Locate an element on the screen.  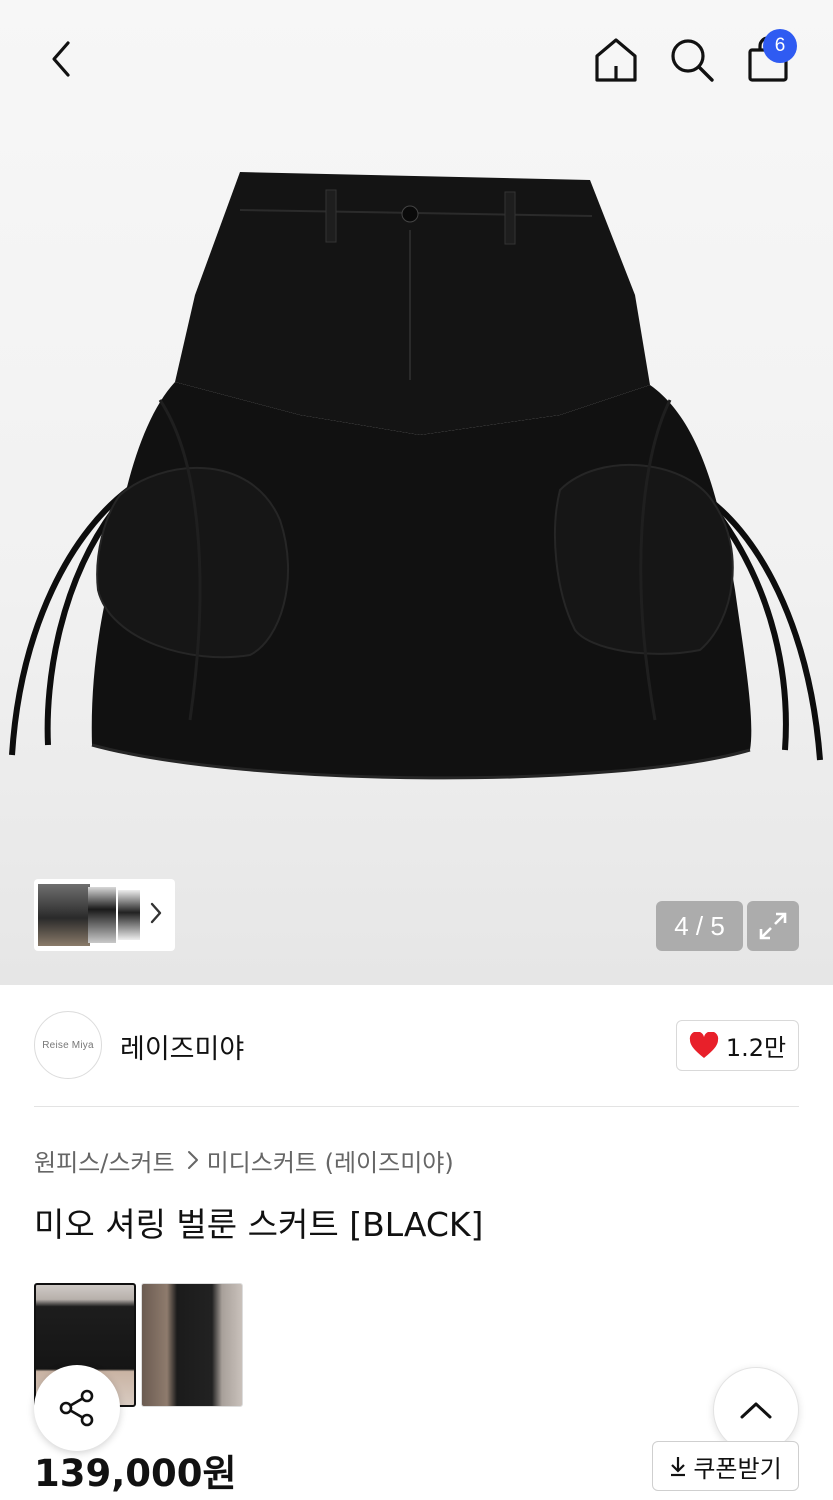
back-button is located at coordinates (61, 59).